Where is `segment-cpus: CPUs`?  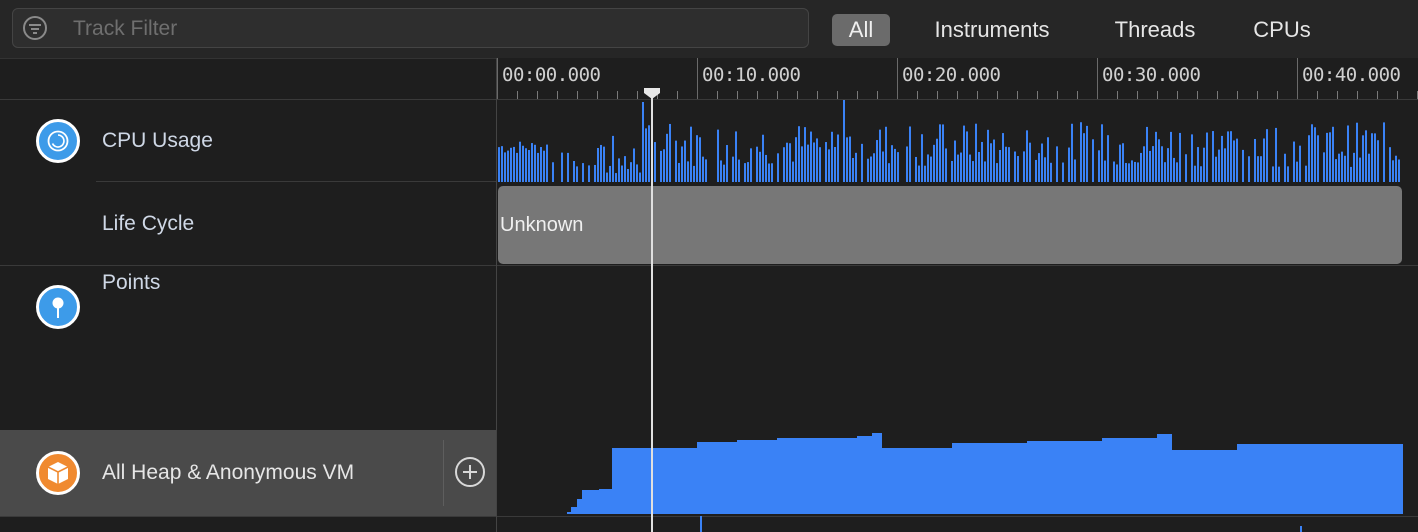
segment-cpus: CPUs is located at coordinates (1282, 30).